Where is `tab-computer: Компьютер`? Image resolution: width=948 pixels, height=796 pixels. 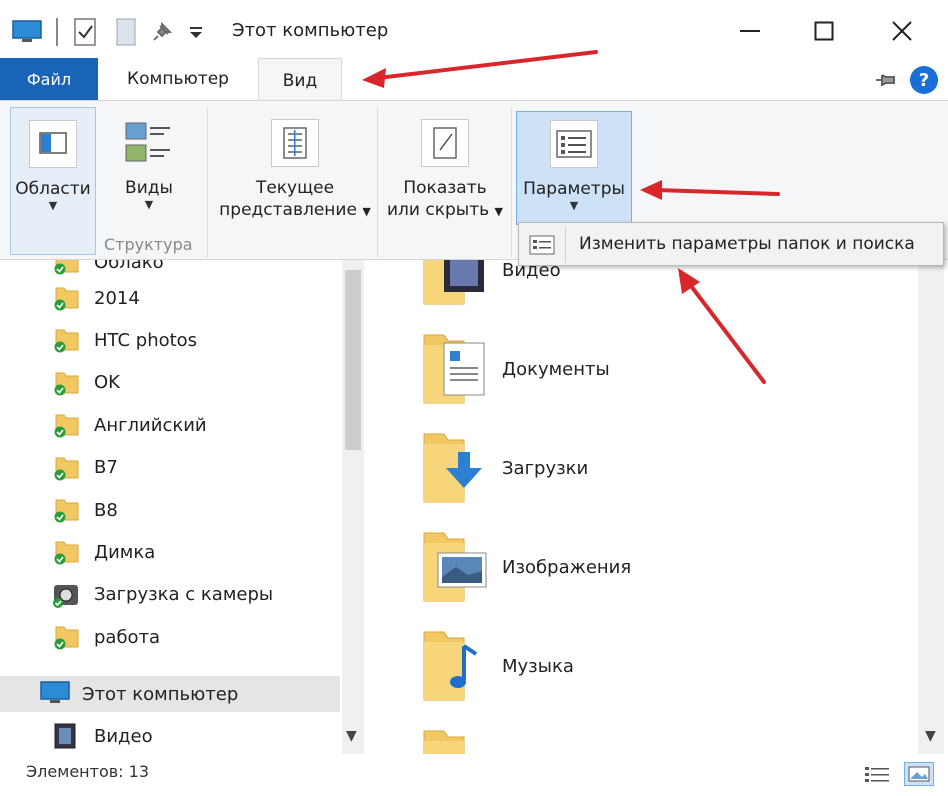
tab-computer: Компьютер is located at coordinates (178, 79).